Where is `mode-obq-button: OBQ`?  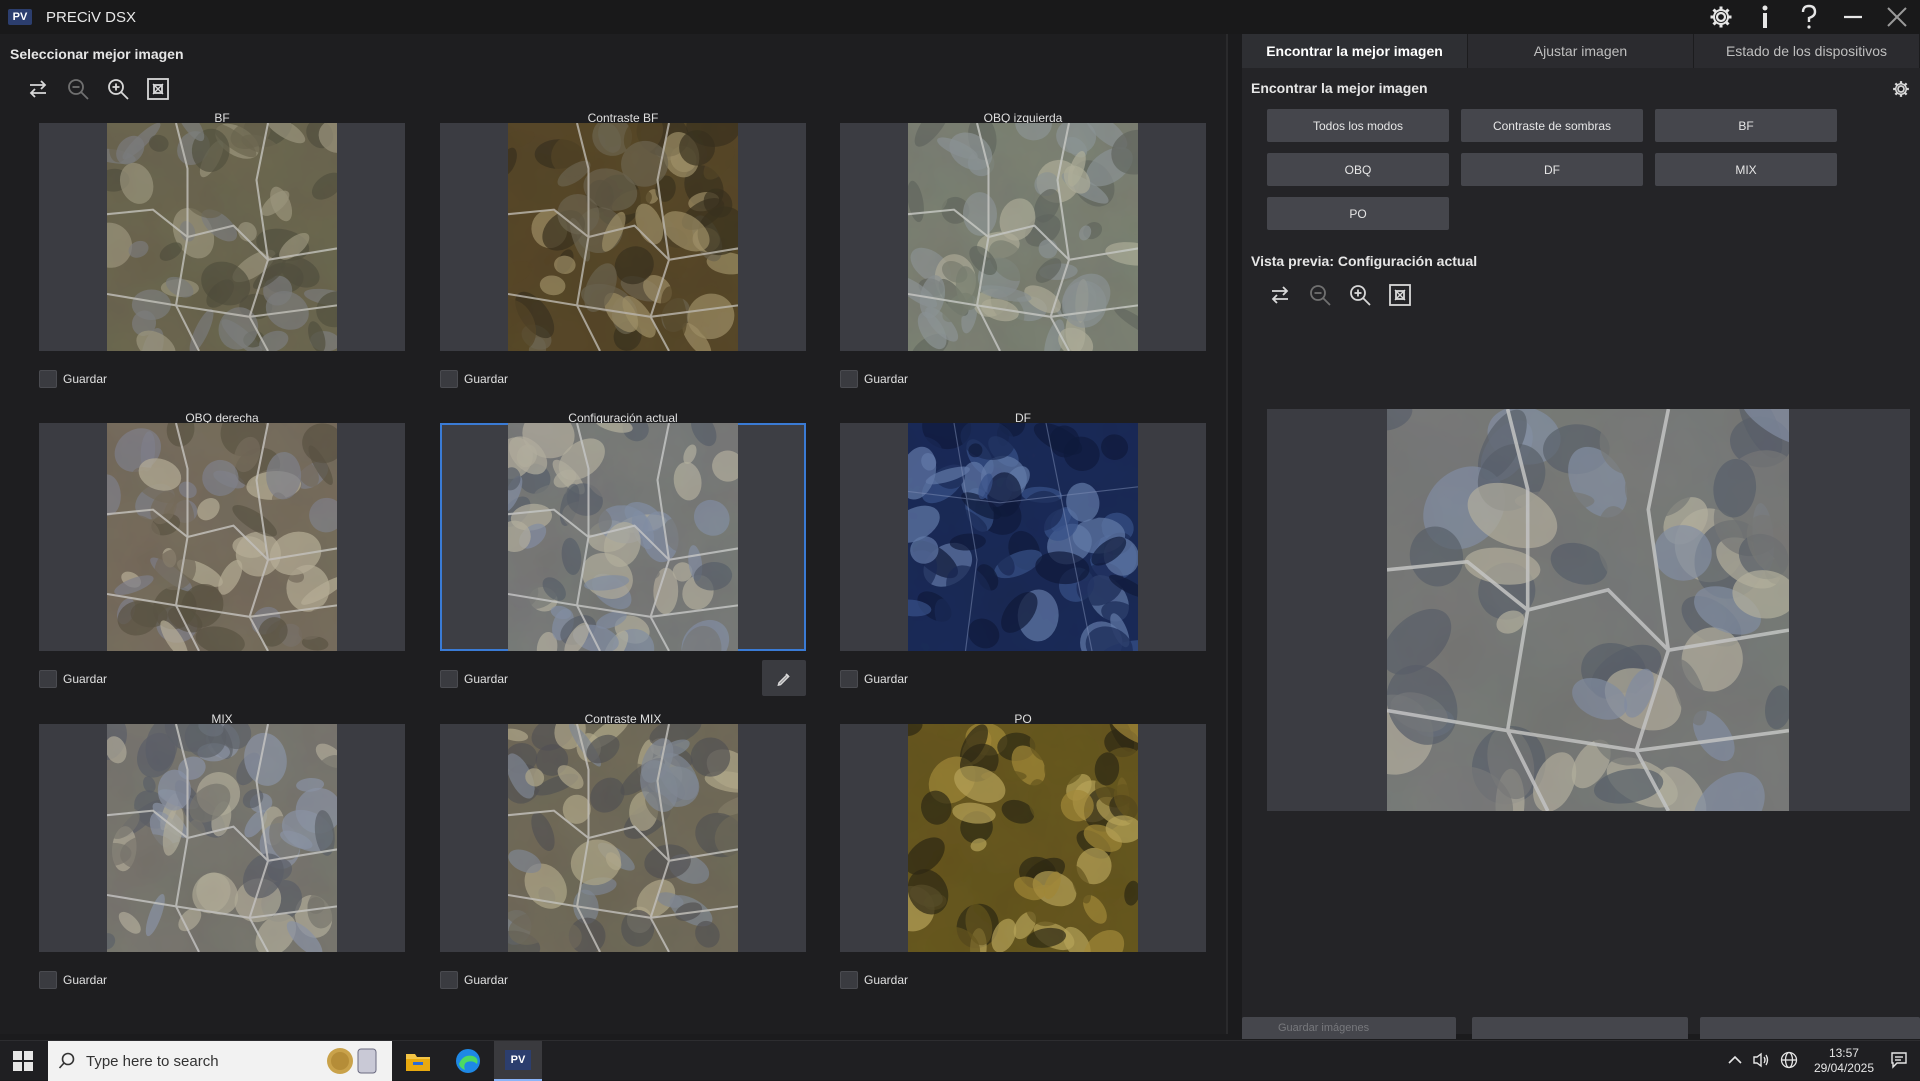
mode-obq-button: OBQ is located at coordinates (1358, 169).